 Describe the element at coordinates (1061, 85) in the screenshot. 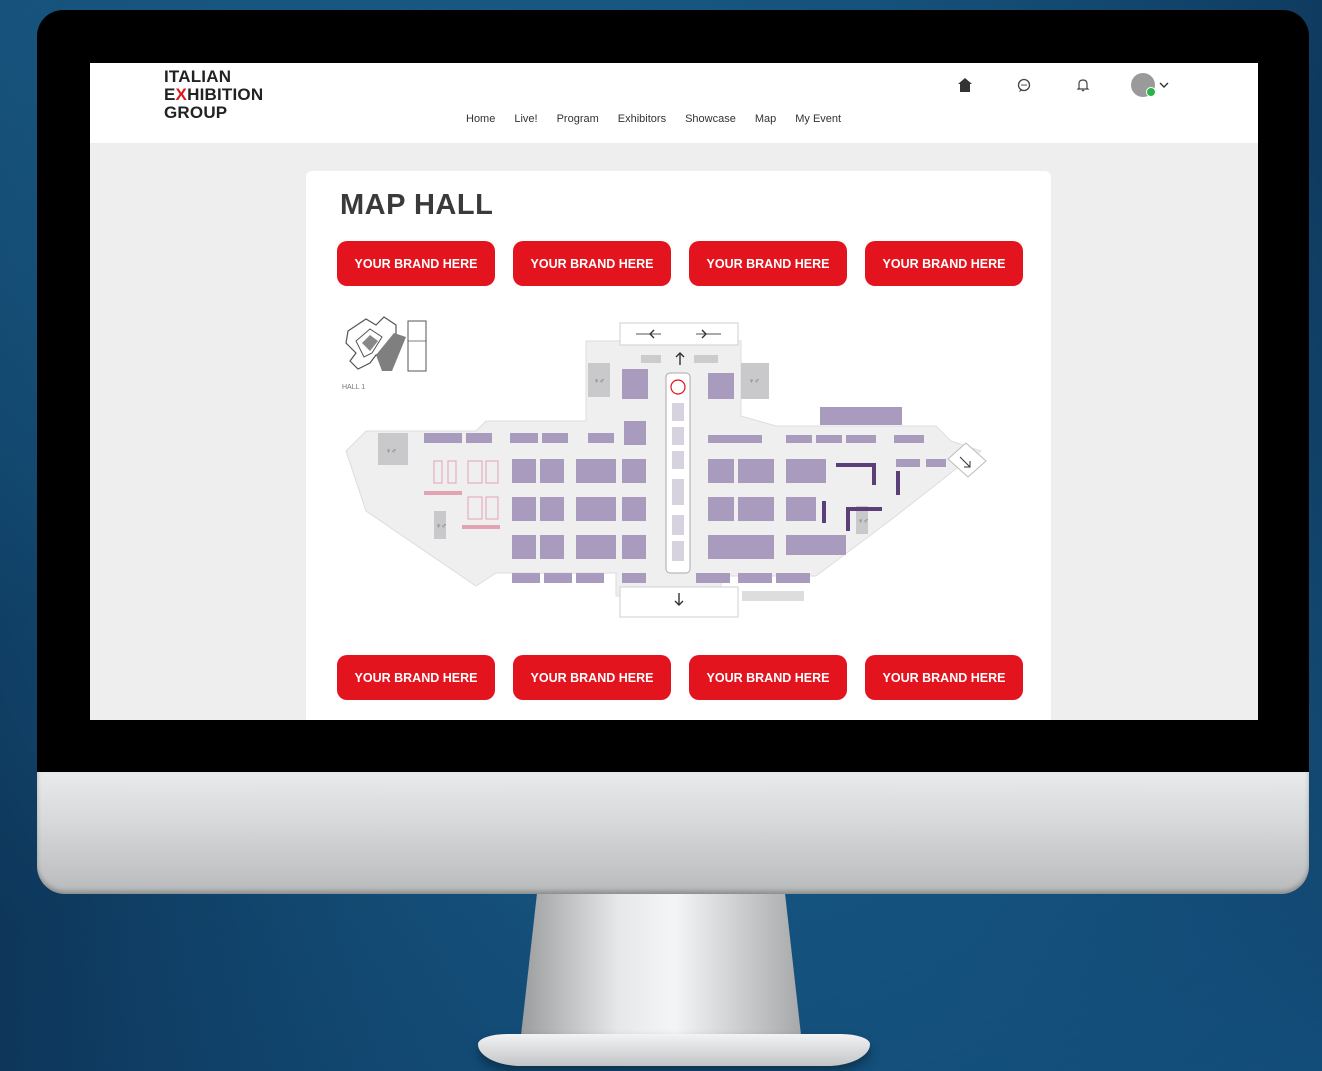

I see `header-actions` at that location.